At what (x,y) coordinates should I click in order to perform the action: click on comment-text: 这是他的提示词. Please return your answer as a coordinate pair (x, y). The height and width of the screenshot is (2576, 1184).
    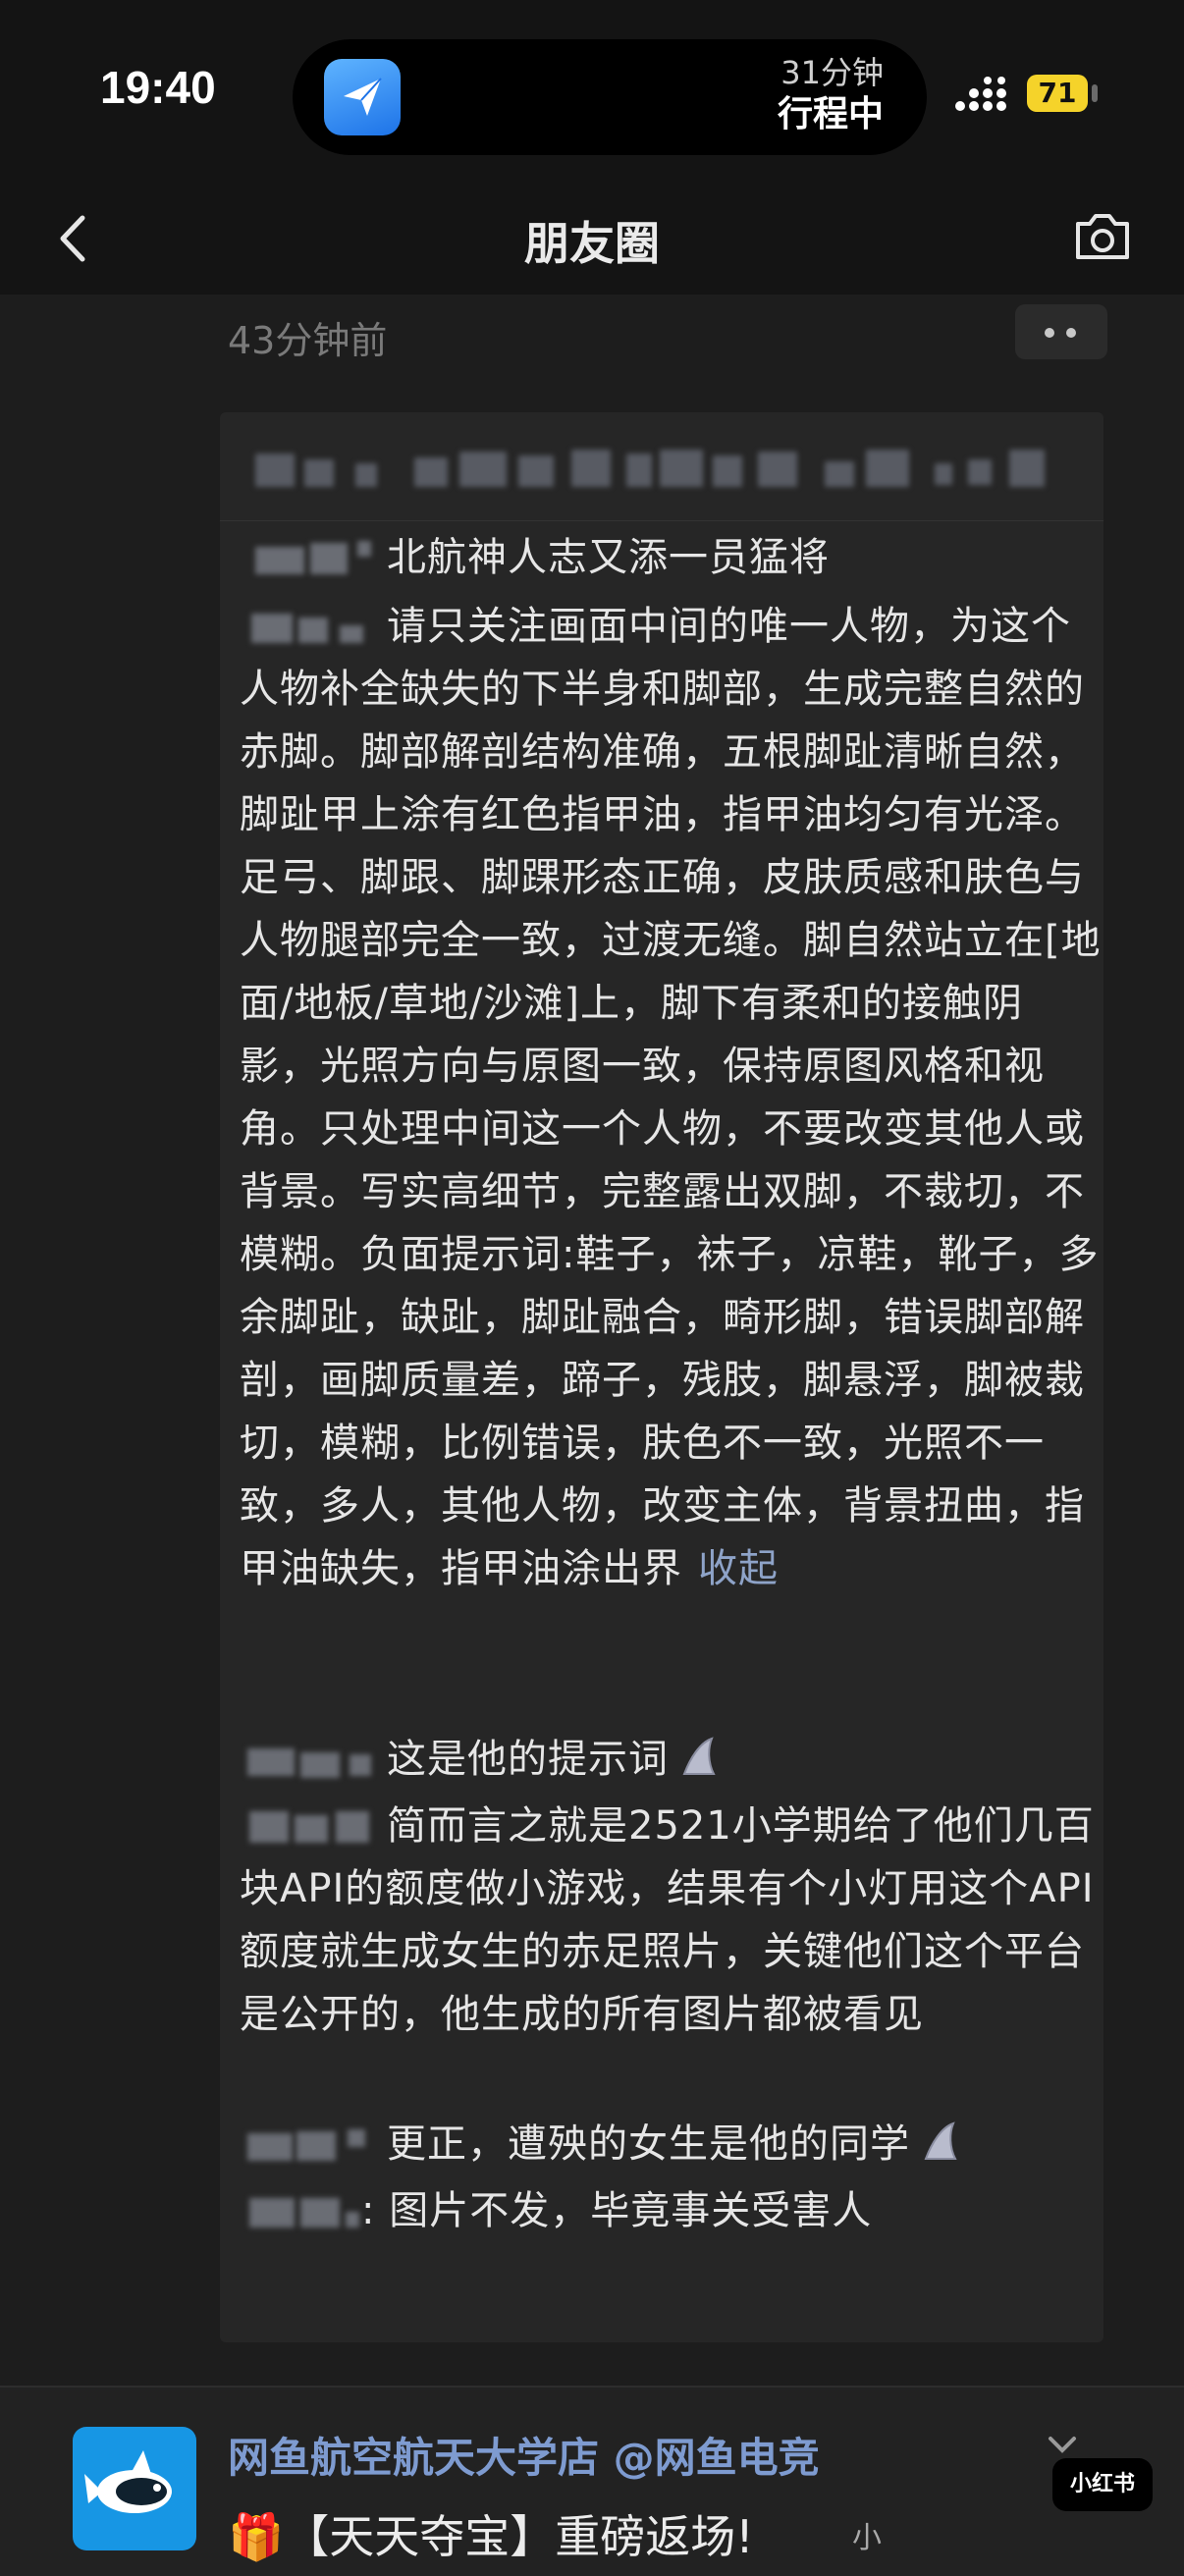
    Looking at the image, I should click on (528, 1759).